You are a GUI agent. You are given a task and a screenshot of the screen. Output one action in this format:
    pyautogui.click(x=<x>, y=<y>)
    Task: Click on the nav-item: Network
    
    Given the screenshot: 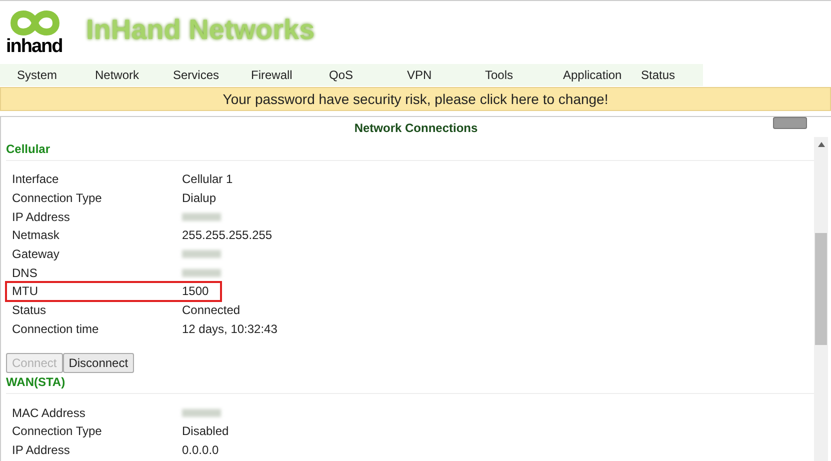 What is the action you would take?
    pyautogui.click(x=117, y=75)
    